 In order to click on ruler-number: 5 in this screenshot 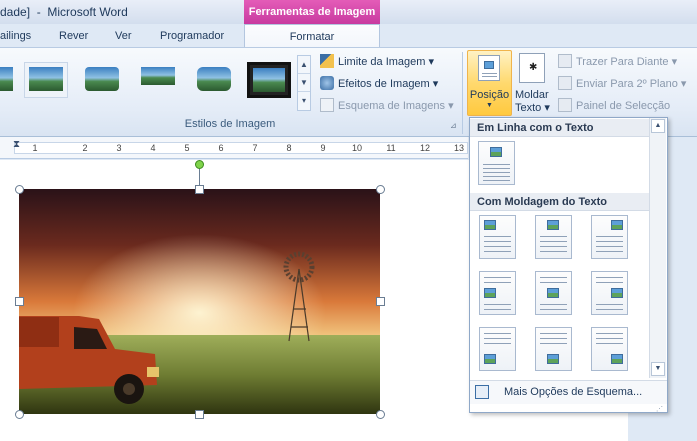, I will do `click(187, 148)`.